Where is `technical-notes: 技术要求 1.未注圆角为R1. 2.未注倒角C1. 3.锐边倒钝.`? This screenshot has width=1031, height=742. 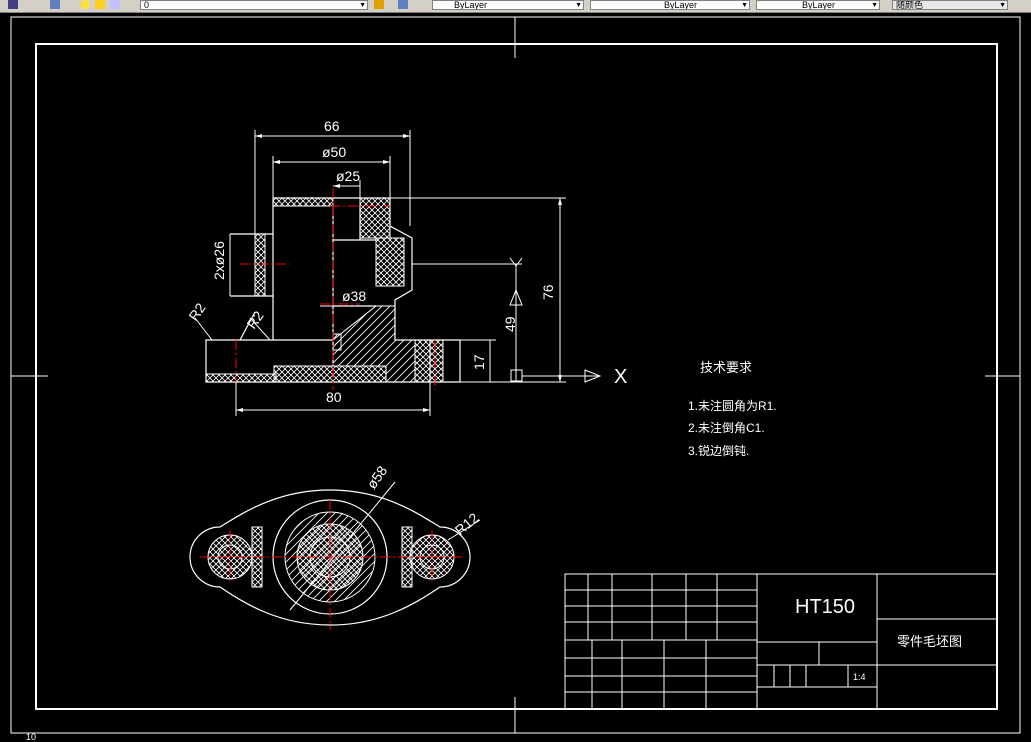 technical-notes: 技术要求 1.未注圆角为R1. 2.未注倒角C1. 3.锐边倒钝. is located at coordinates (732, 409).